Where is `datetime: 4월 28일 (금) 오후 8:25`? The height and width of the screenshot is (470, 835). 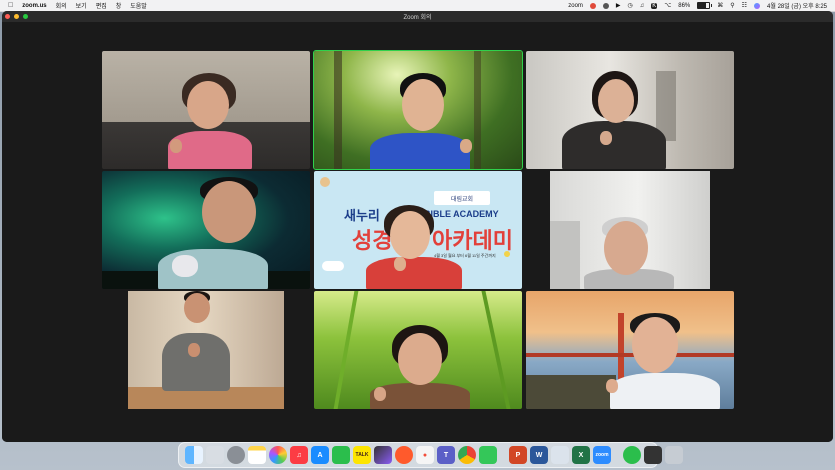 datetime: 4월 28일 (금) 오후 8:25 is located at coordinates (797, 5).